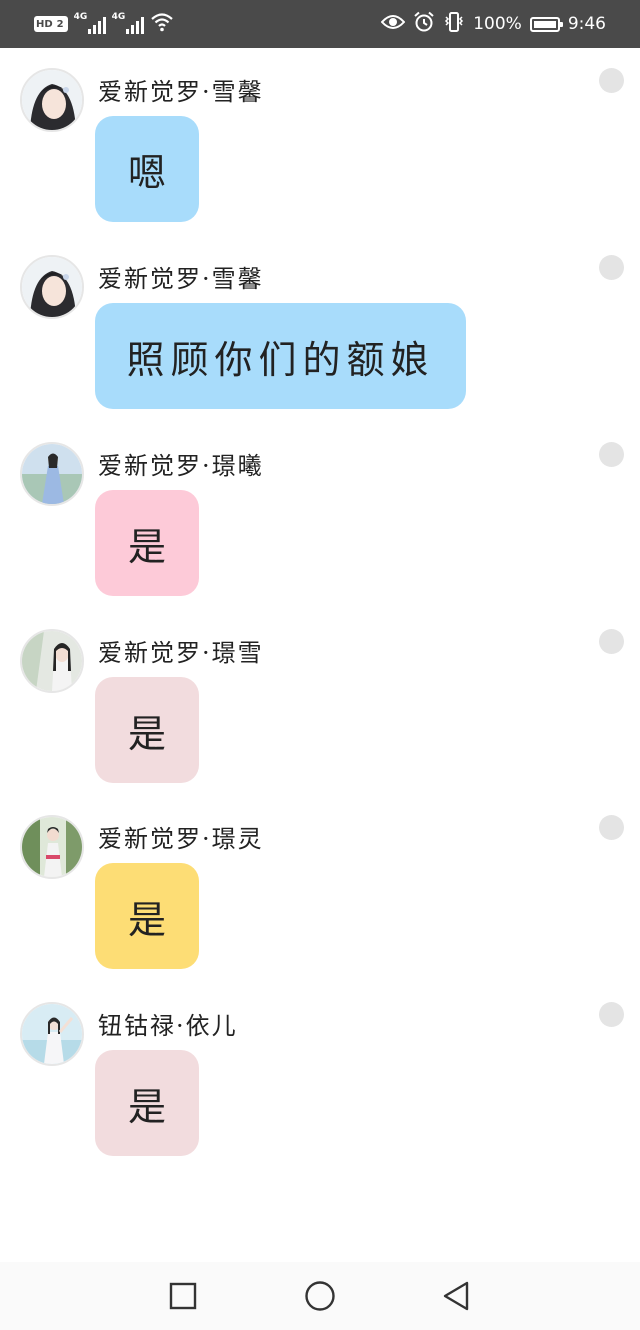 This screenshot has width=640, height=1330. Describe the element at coordinates (168, 1026) in the screenshot. I see `sender-name: 钮钴禄·依儿` at that location.